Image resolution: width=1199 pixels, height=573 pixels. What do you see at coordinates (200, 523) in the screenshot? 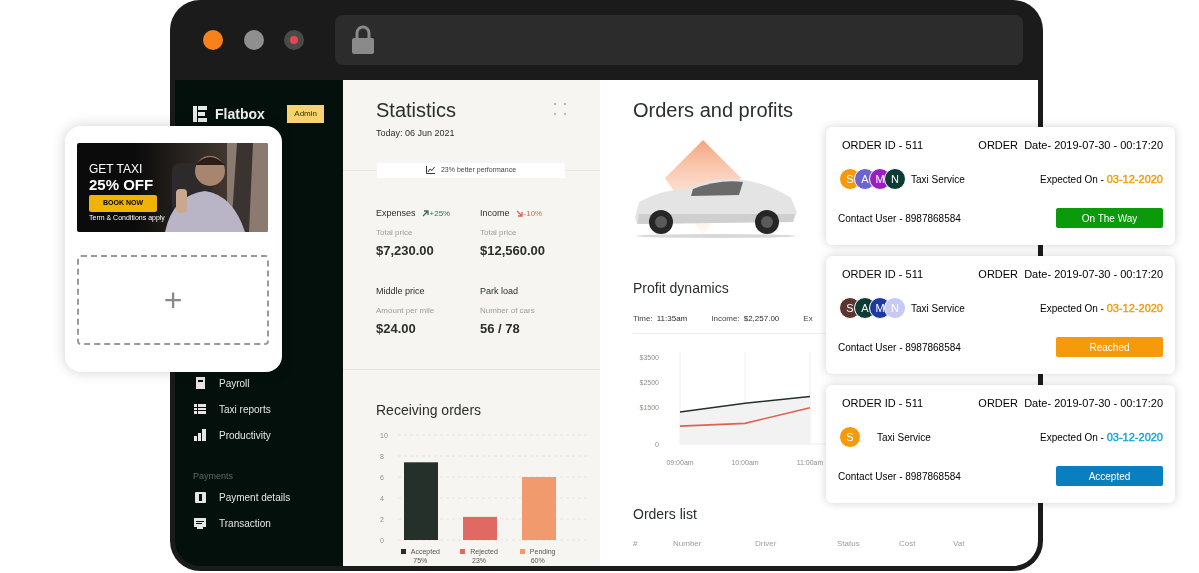
I see `receipt-icon` at bounding box center [200, 523].